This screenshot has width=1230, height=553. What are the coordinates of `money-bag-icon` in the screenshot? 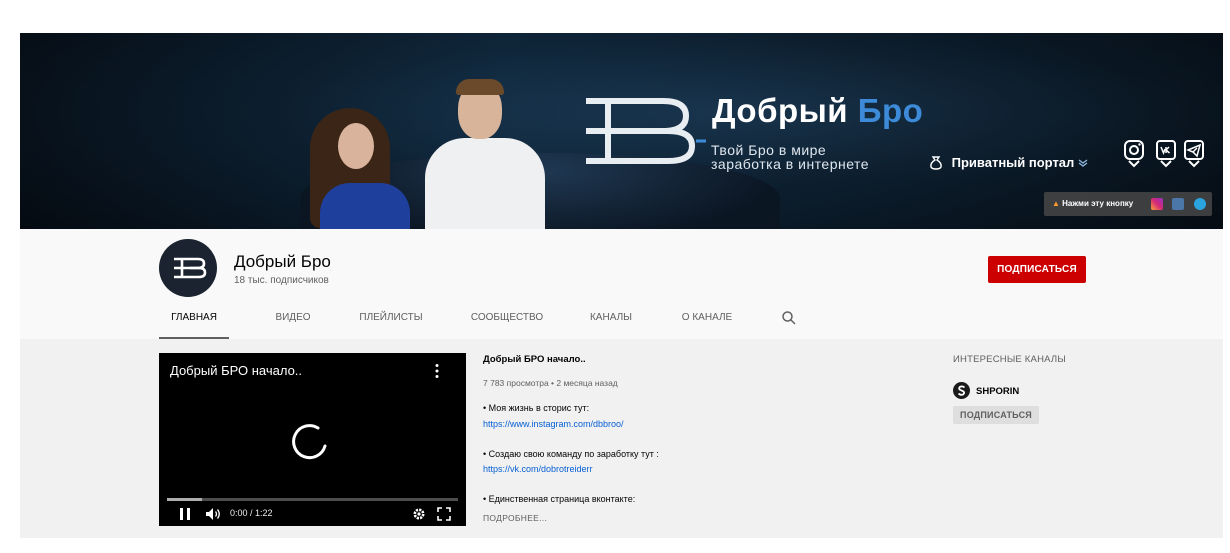 It's located at (936, 163).